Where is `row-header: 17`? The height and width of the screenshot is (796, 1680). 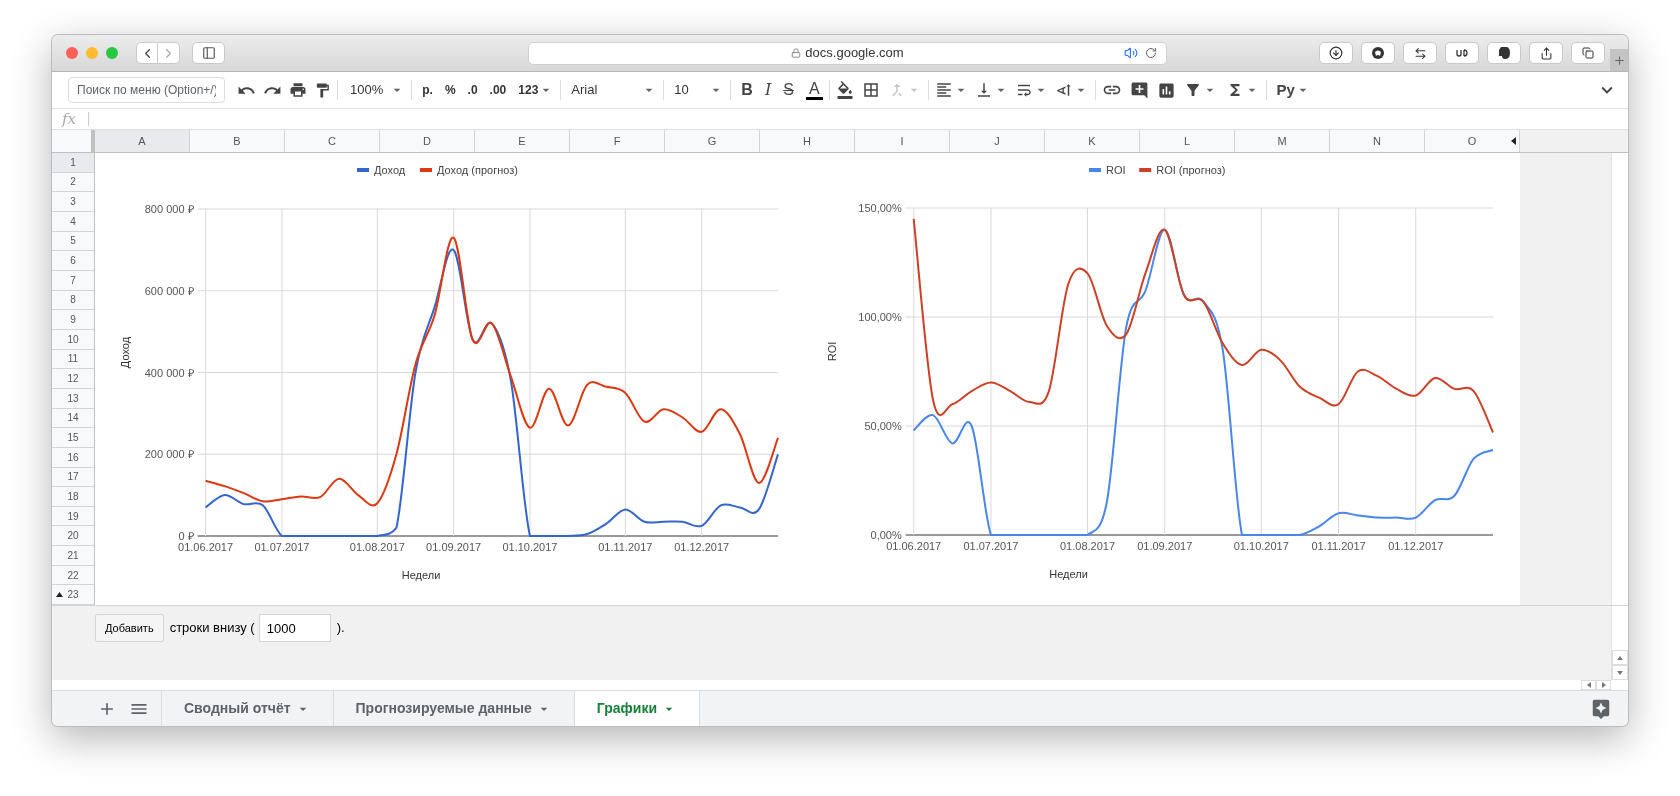 row-header: 17 is located at coordinates (73, 477).